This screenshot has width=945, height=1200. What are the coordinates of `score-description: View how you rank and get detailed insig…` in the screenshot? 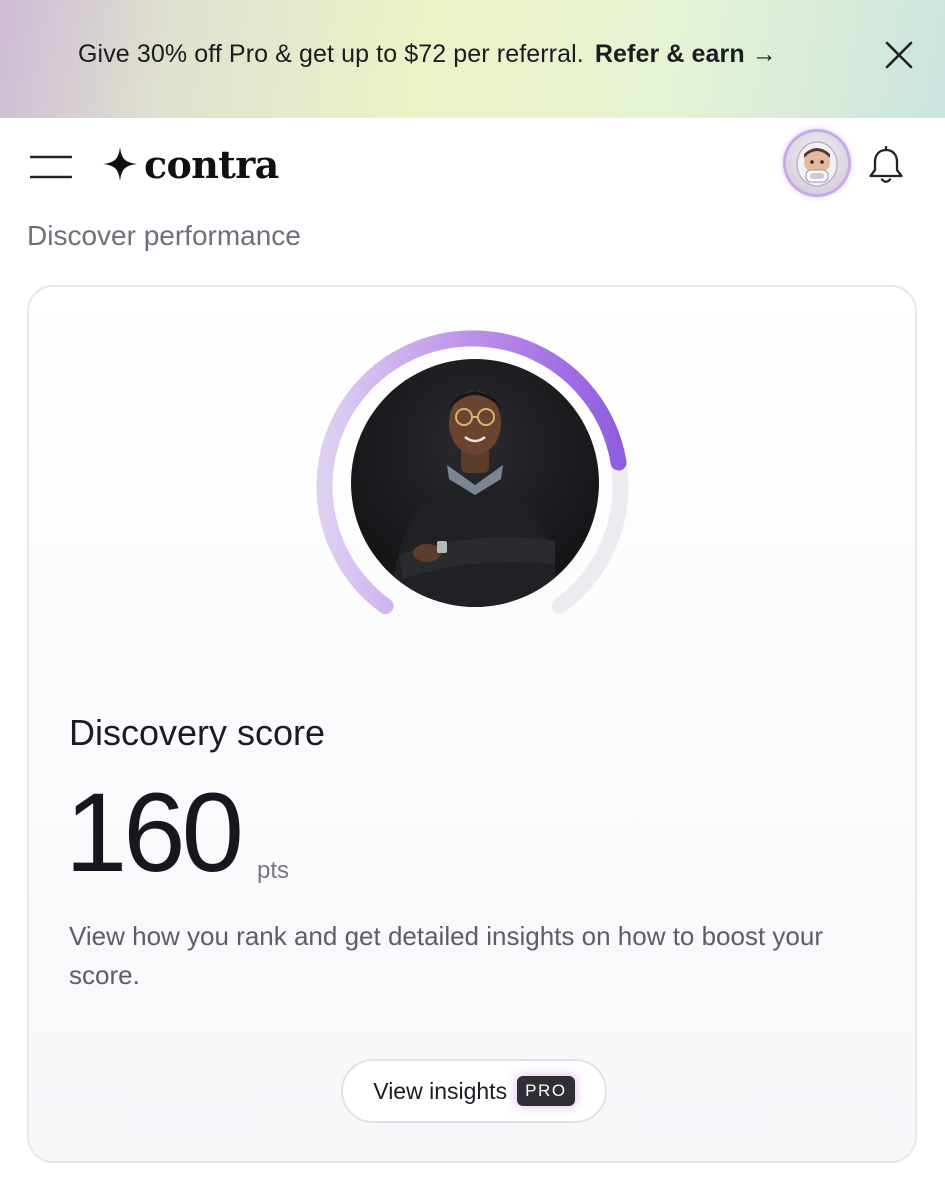 It's located at (446, 955).